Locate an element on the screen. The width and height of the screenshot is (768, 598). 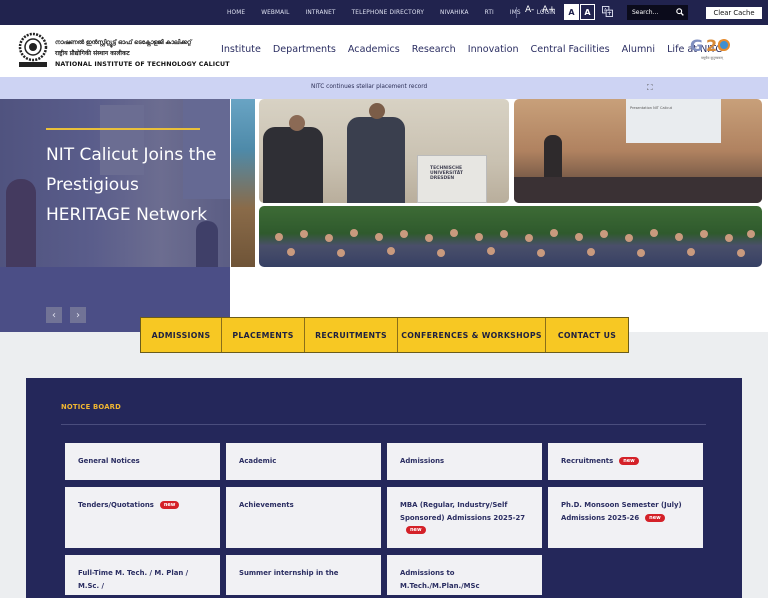
hero-photo-group is located at coordinates (510, 236).